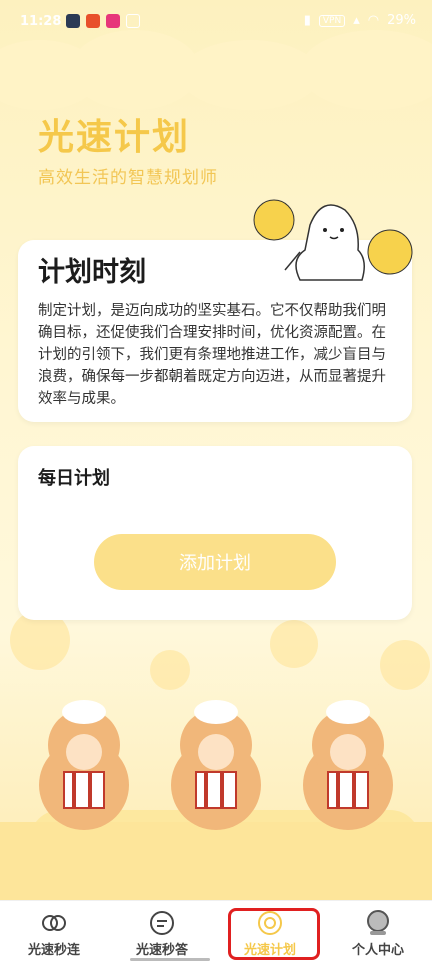 Image resolution: width=432 pixels, height=965 pixels. What do you see at coordinates (356, 20) in the screenshot?
I see `signal-icon: ▴` at bounding box center [356, 20].